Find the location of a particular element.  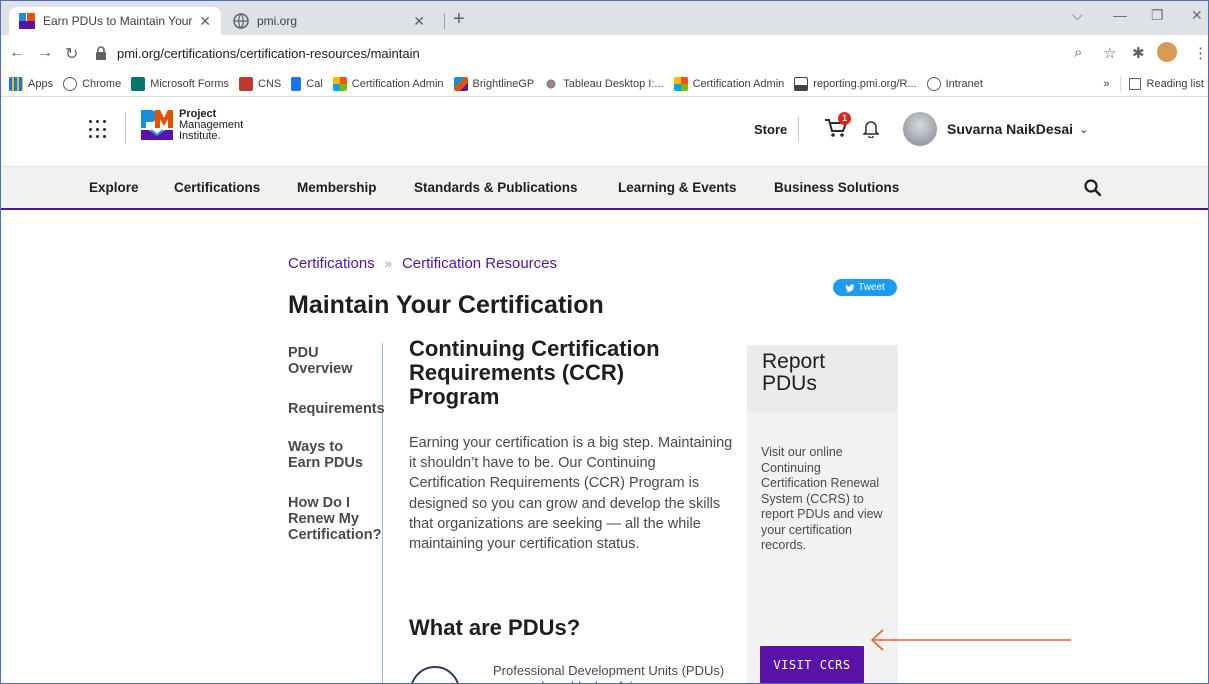

user-name: Suvarna NaikDesai is located at coordinates (1010, 129).